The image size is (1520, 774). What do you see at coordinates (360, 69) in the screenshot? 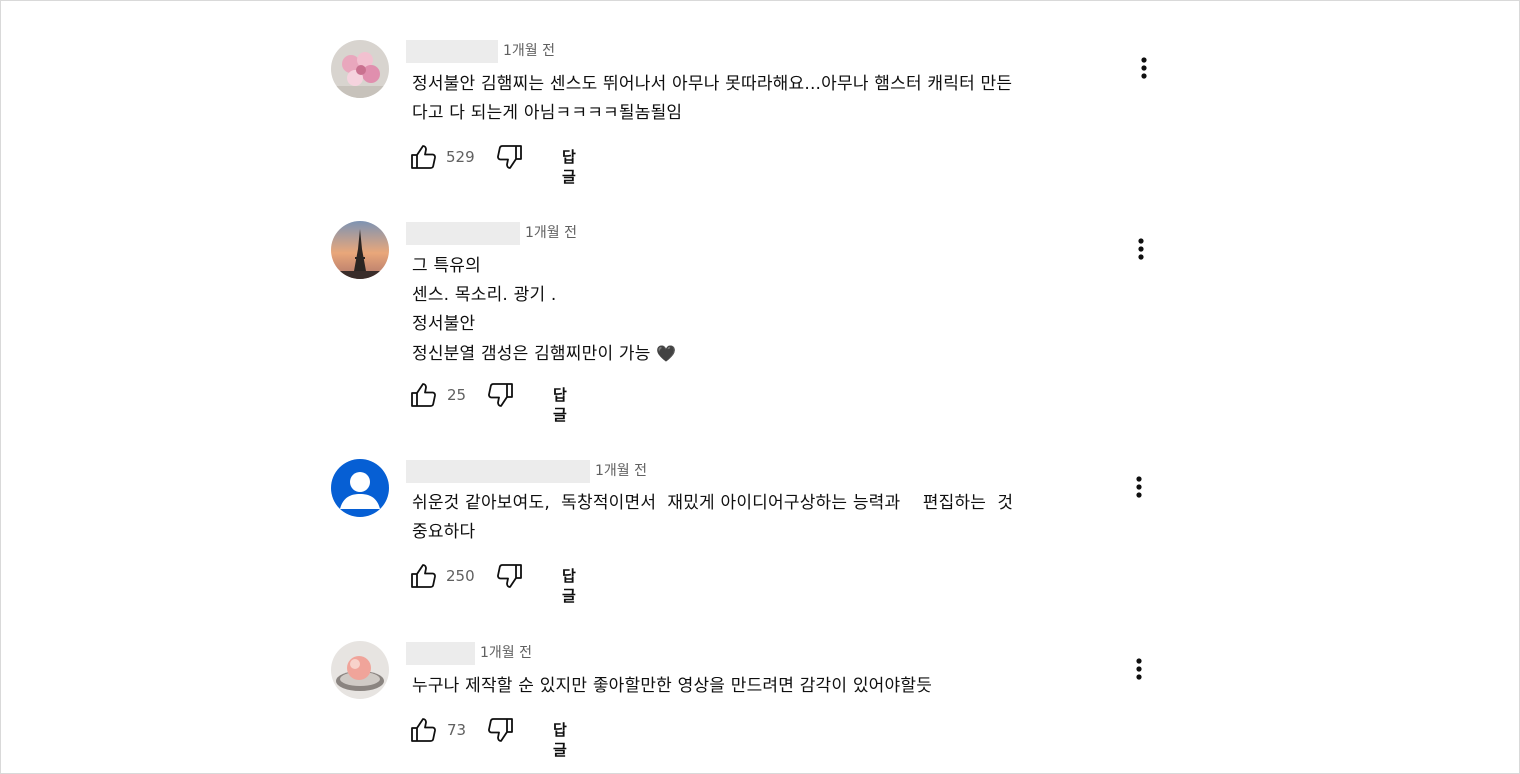
I see `flower-avatar` at bounding box center [360, 69].